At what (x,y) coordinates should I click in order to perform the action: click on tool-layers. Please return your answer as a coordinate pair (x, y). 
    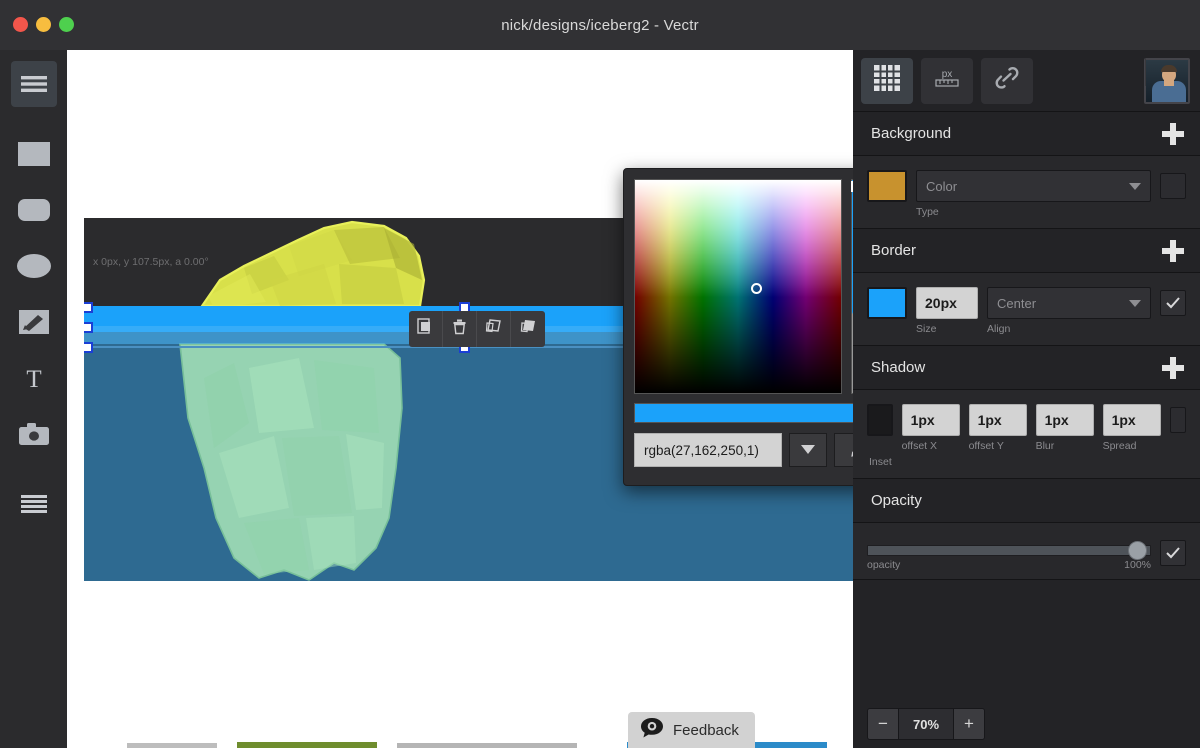
    Looking at the image, I should click on (34, 504).